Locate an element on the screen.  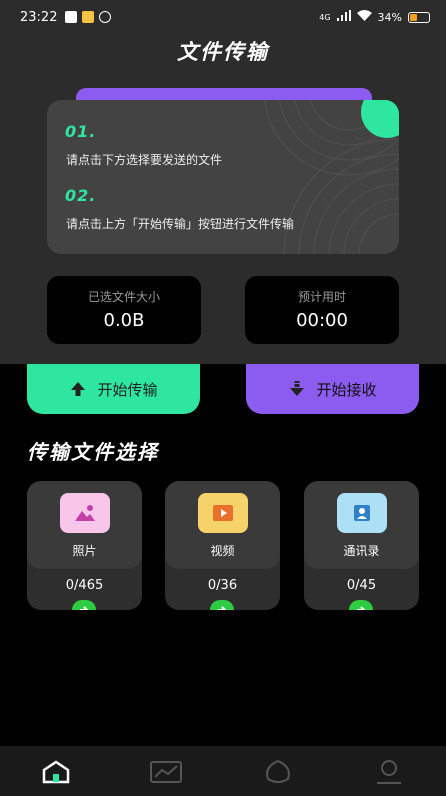
contacts-icon is located at coordinates (362, 513).